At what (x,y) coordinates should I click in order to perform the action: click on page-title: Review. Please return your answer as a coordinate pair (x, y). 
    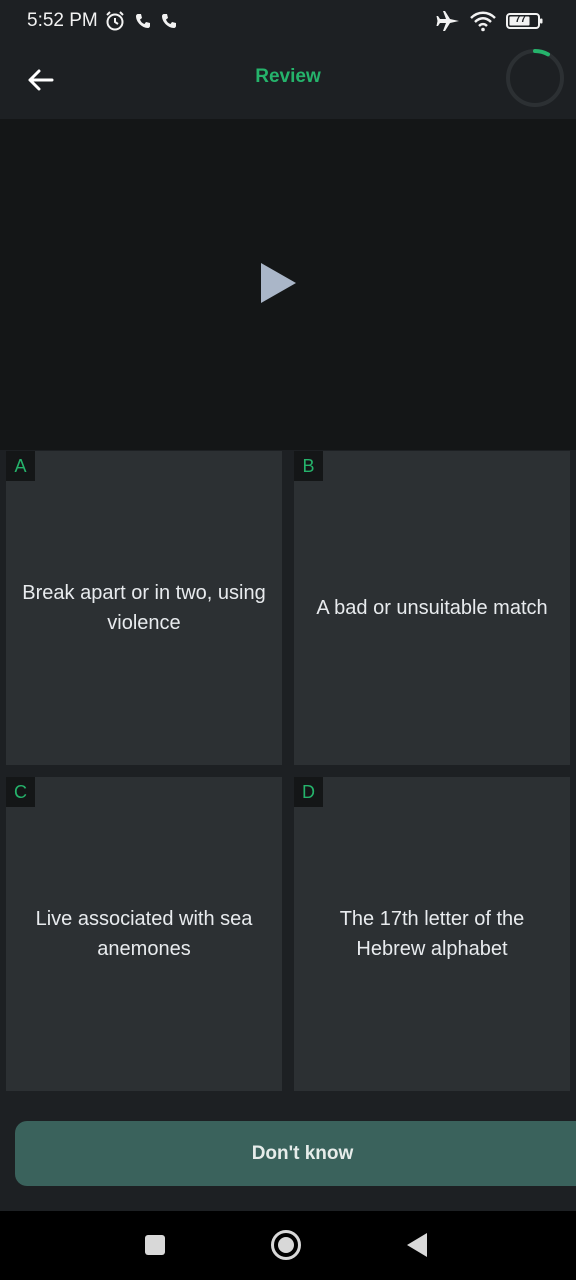
    Looking at the image, I should click on (288, 76).